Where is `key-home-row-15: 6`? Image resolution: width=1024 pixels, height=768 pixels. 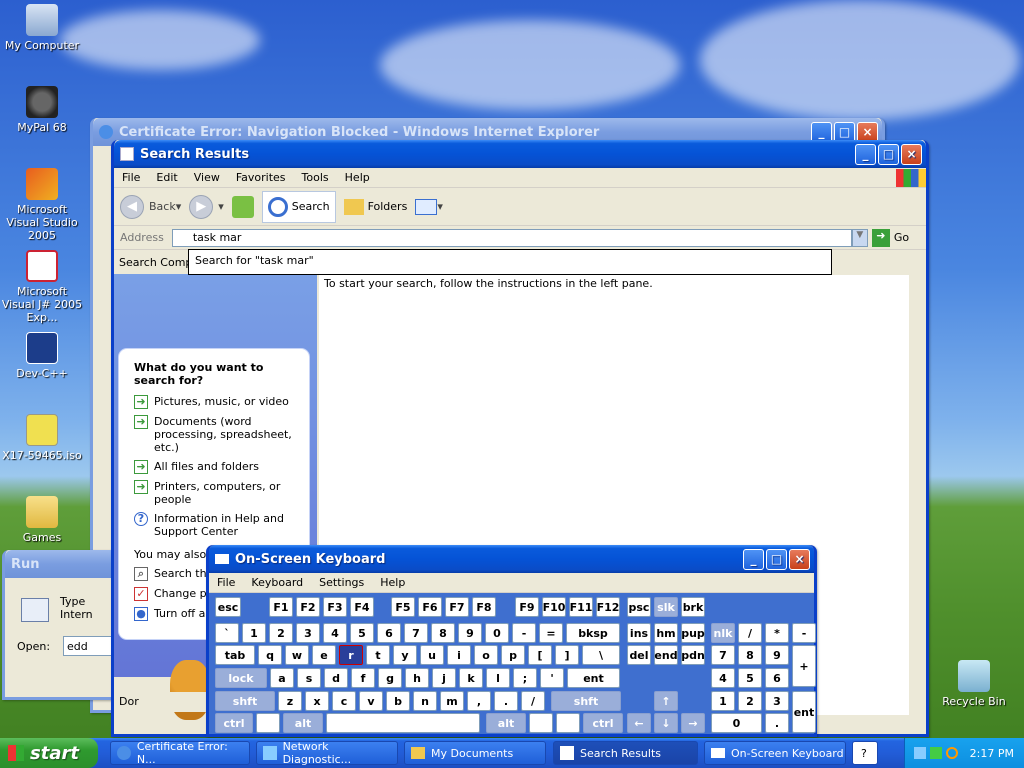 key-home-row-15: 6 is located at coordinates (777, 678).